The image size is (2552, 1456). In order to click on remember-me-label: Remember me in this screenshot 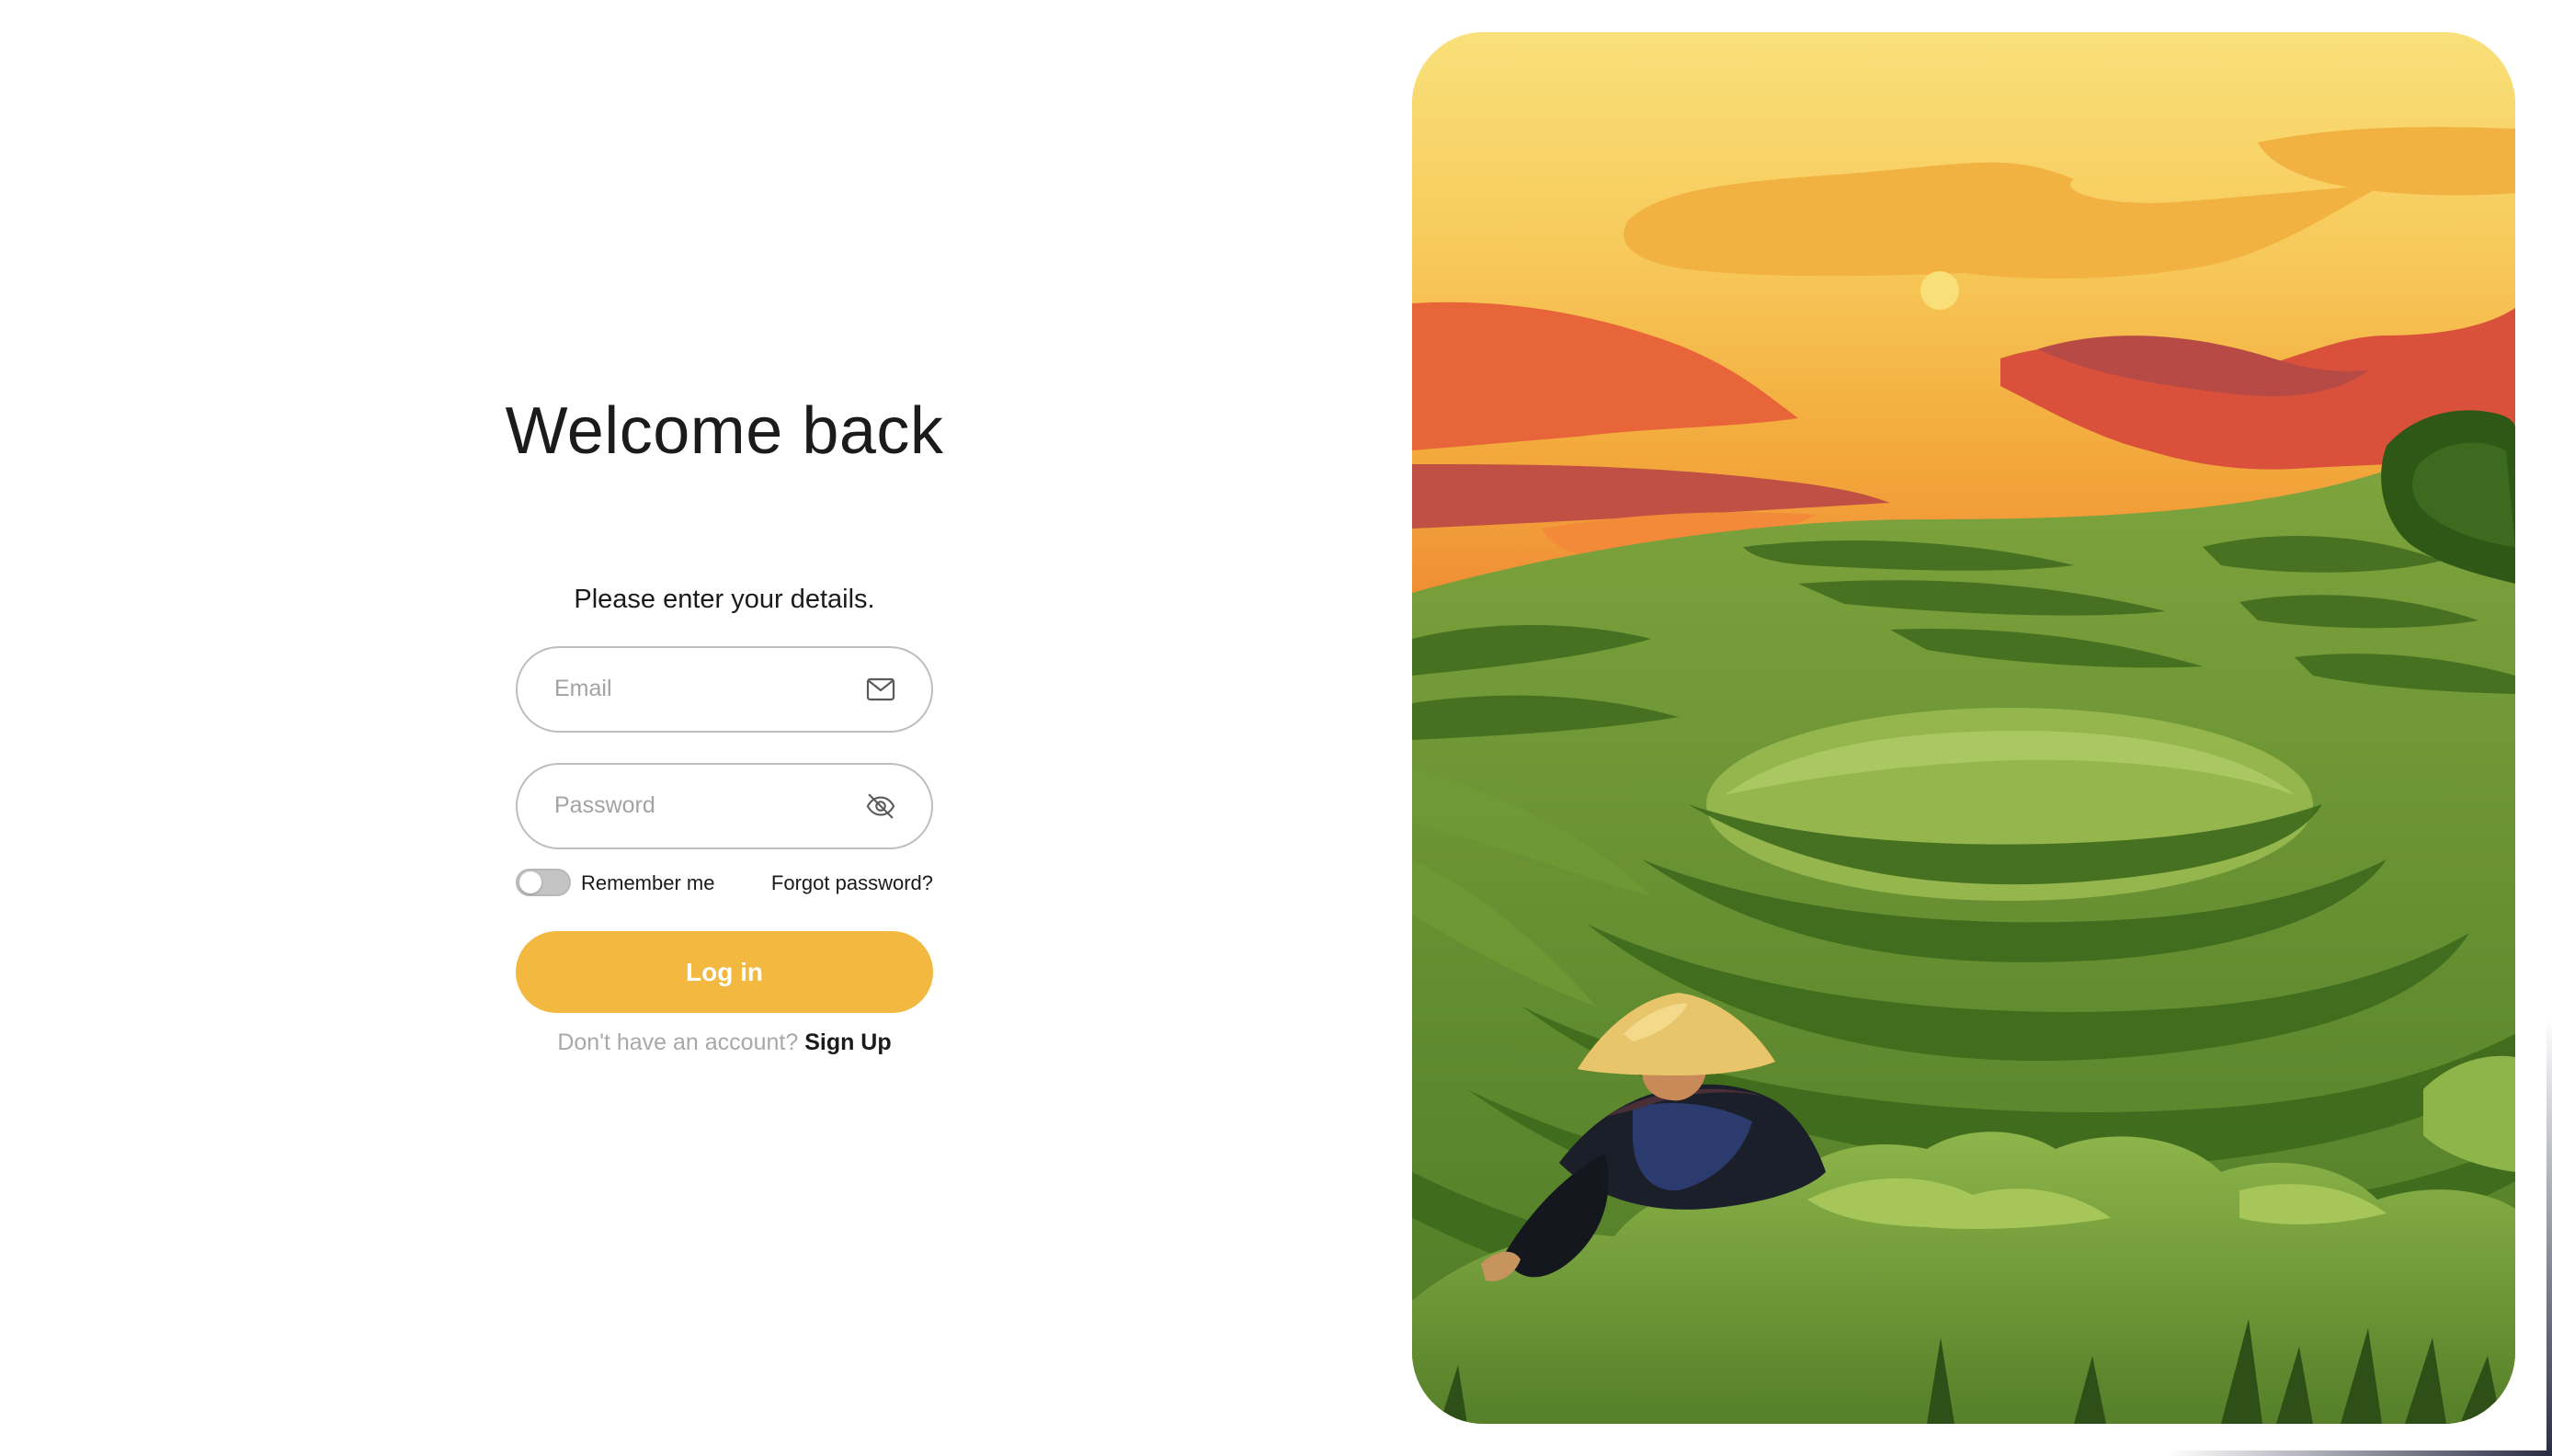, I will do `click(648, 882)`.